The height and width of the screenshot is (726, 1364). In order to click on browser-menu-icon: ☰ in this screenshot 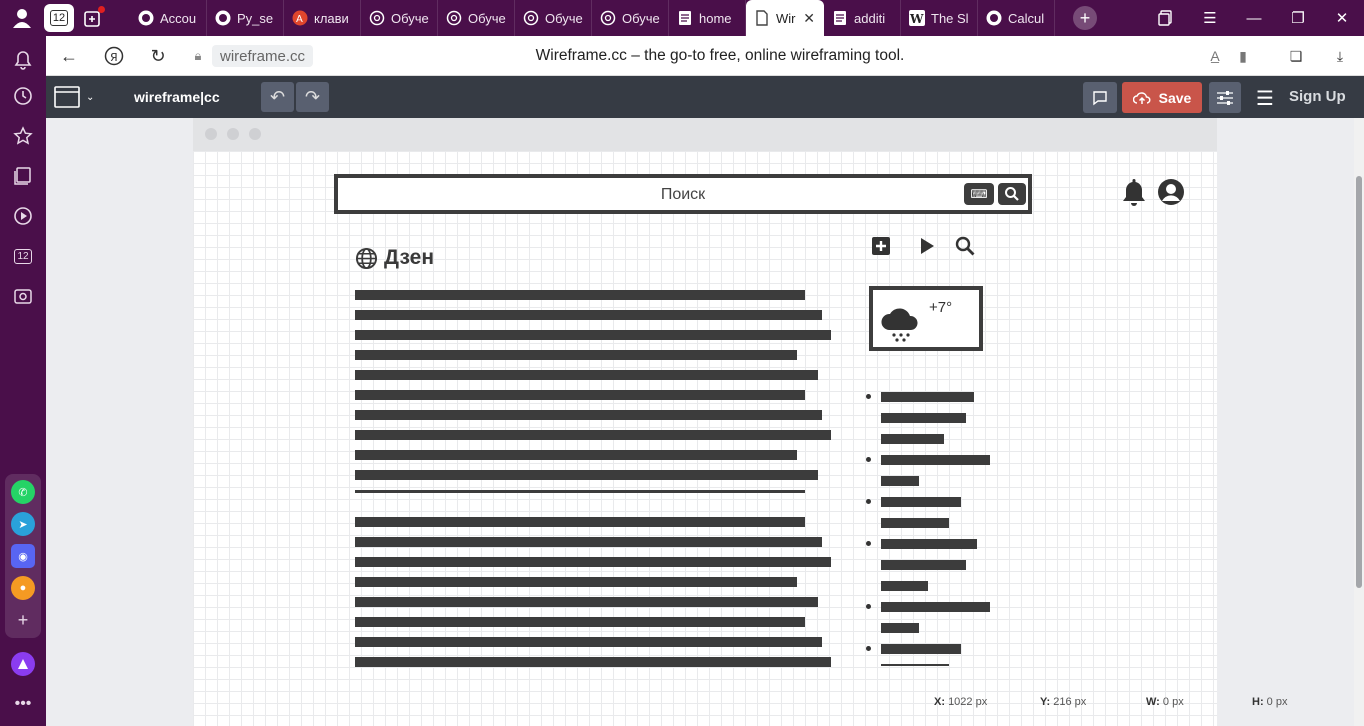, I will do `click(1210, 18)`.